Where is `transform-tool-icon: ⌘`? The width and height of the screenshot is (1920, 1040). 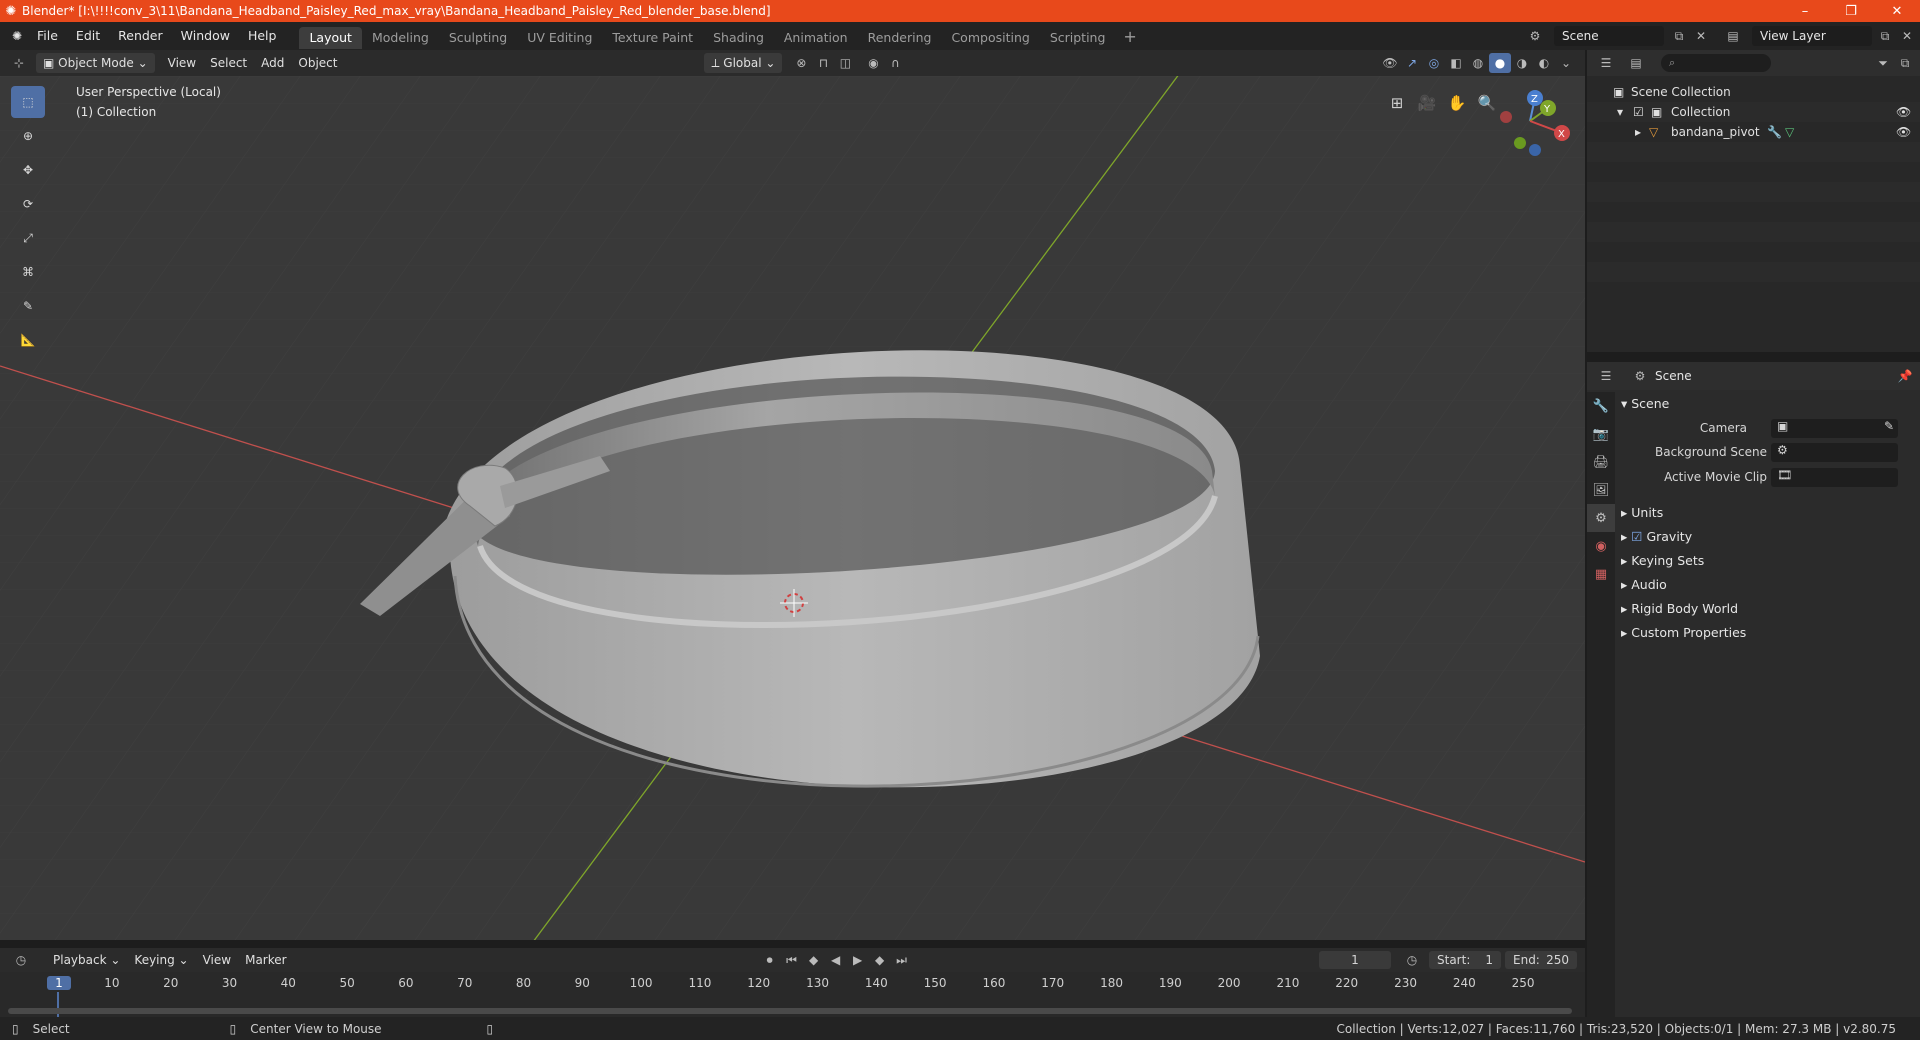 transform-tool-icon: ⌘ is located at coordinates (28, 272).